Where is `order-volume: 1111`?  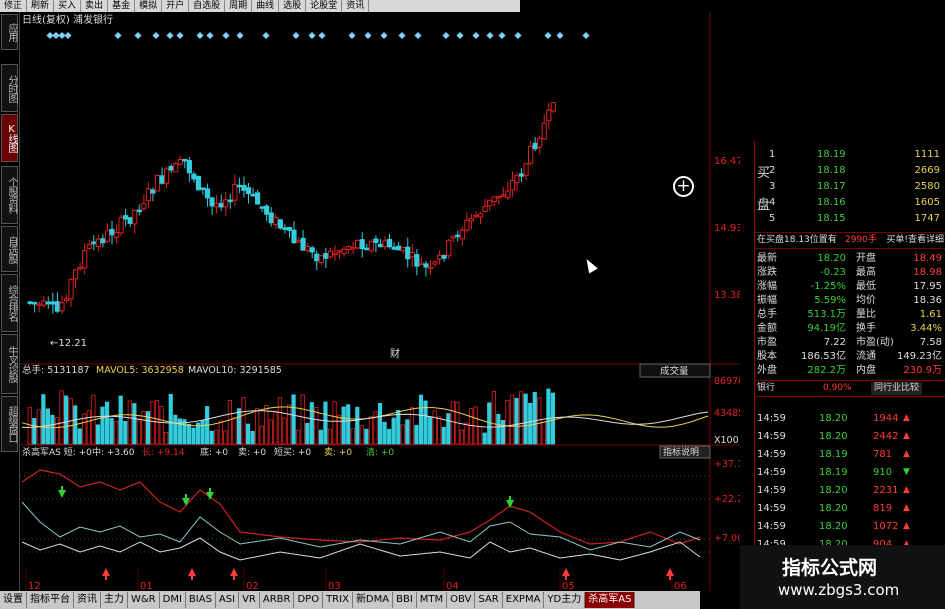 order-volume: 1111 is located at coordinates (927, 154).